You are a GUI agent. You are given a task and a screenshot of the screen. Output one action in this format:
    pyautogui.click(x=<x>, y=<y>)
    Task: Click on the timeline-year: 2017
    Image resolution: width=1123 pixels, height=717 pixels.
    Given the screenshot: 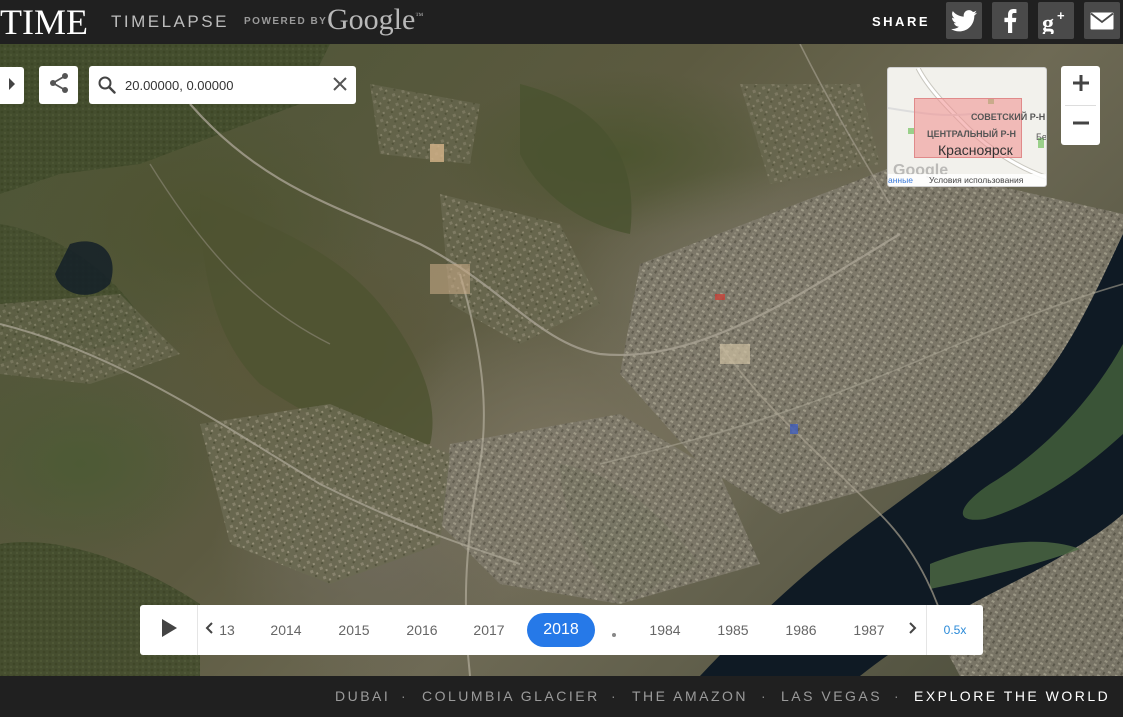 What is the action you would take?
    pyautogui.click(x=489, y=630)
    